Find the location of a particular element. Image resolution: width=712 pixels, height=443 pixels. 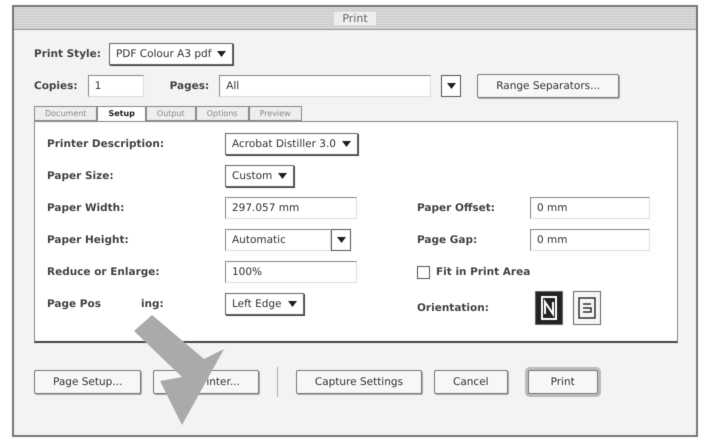

field-label: Reduce or Enlarge: is located at coordinates (104, 272).